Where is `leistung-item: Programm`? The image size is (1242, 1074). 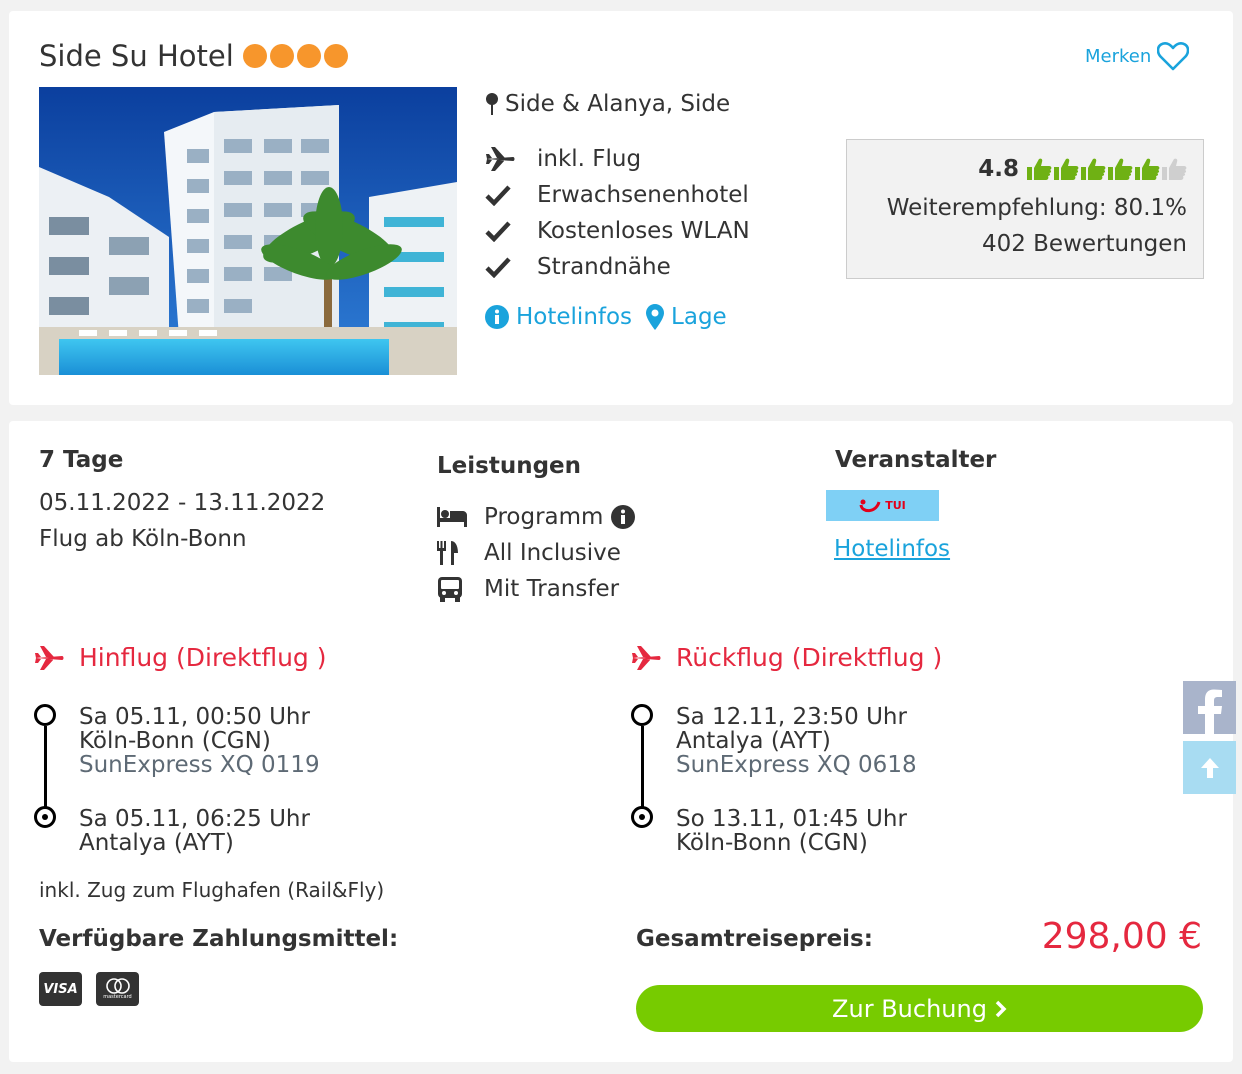 leistung-item: Programm is located at coordinates (536, 517).